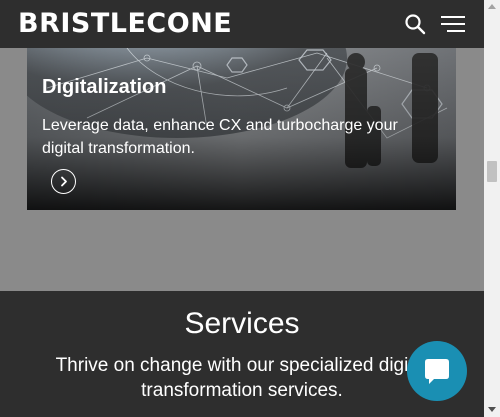 The width and height of the screenshot is (500, 417). I want to click on card-title: Digitalization, so click(104, 87).